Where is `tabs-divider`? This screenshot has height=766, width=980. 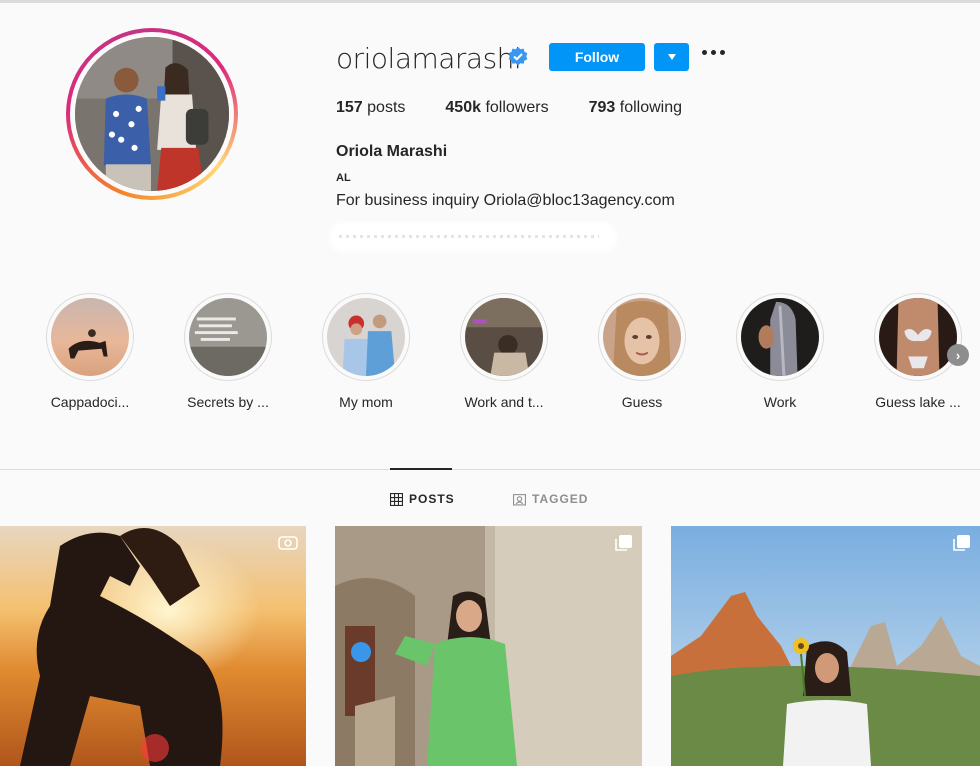 tabs-divider is located at coordinates (490, 469).